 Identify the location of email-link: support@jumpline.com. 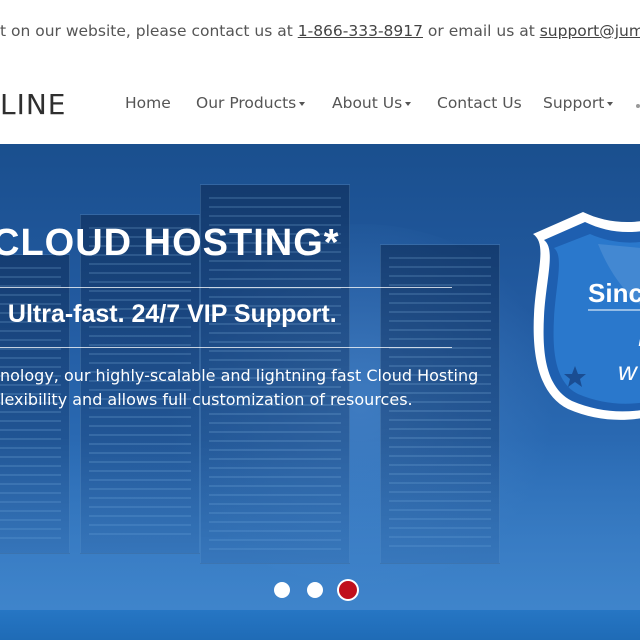
(590, 31).